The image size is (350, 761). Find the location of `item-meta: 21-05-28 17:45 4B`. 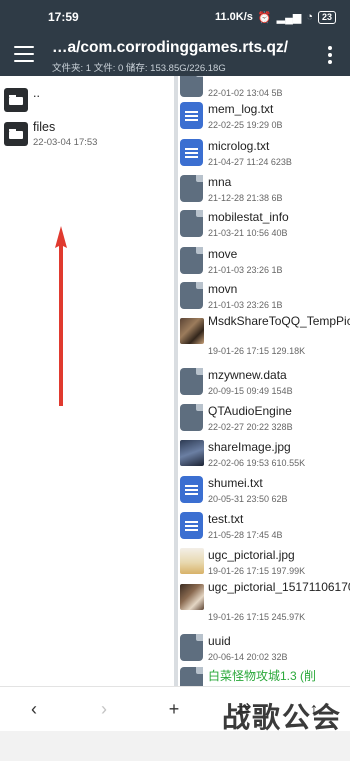

item-meta: 21-05-28 17:45 4B is located at coordinates (245, 535).